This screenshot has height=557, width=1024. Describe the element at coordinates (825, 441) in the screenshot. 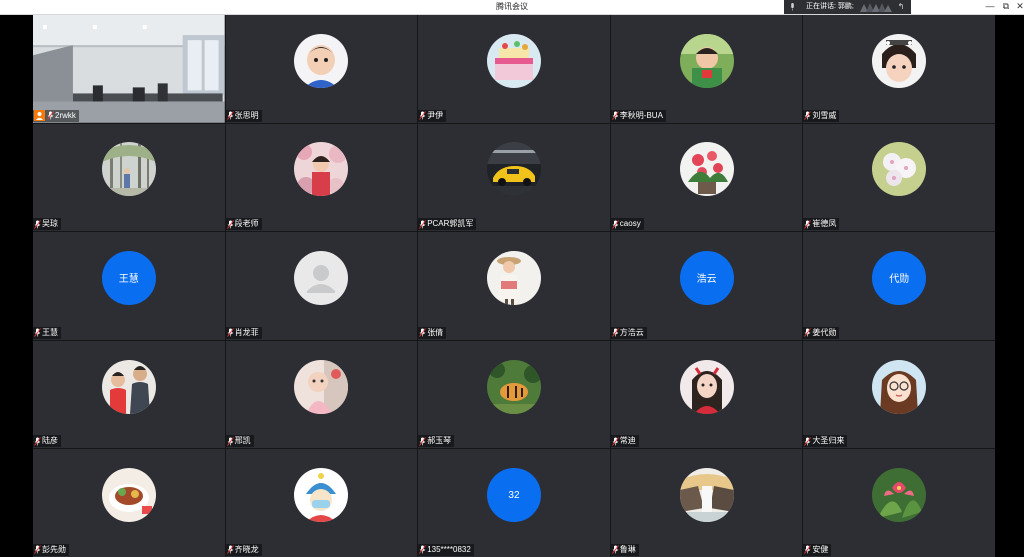

I see `participant-nameplate: 大圣归来` at that location.